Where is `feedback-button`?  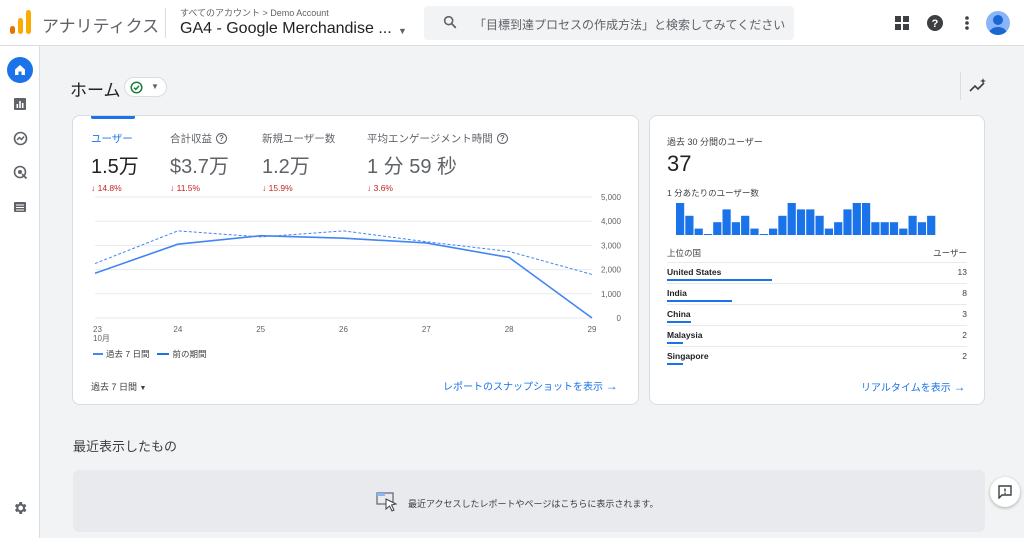 feedback-button is located at coordinates (1005, 492).